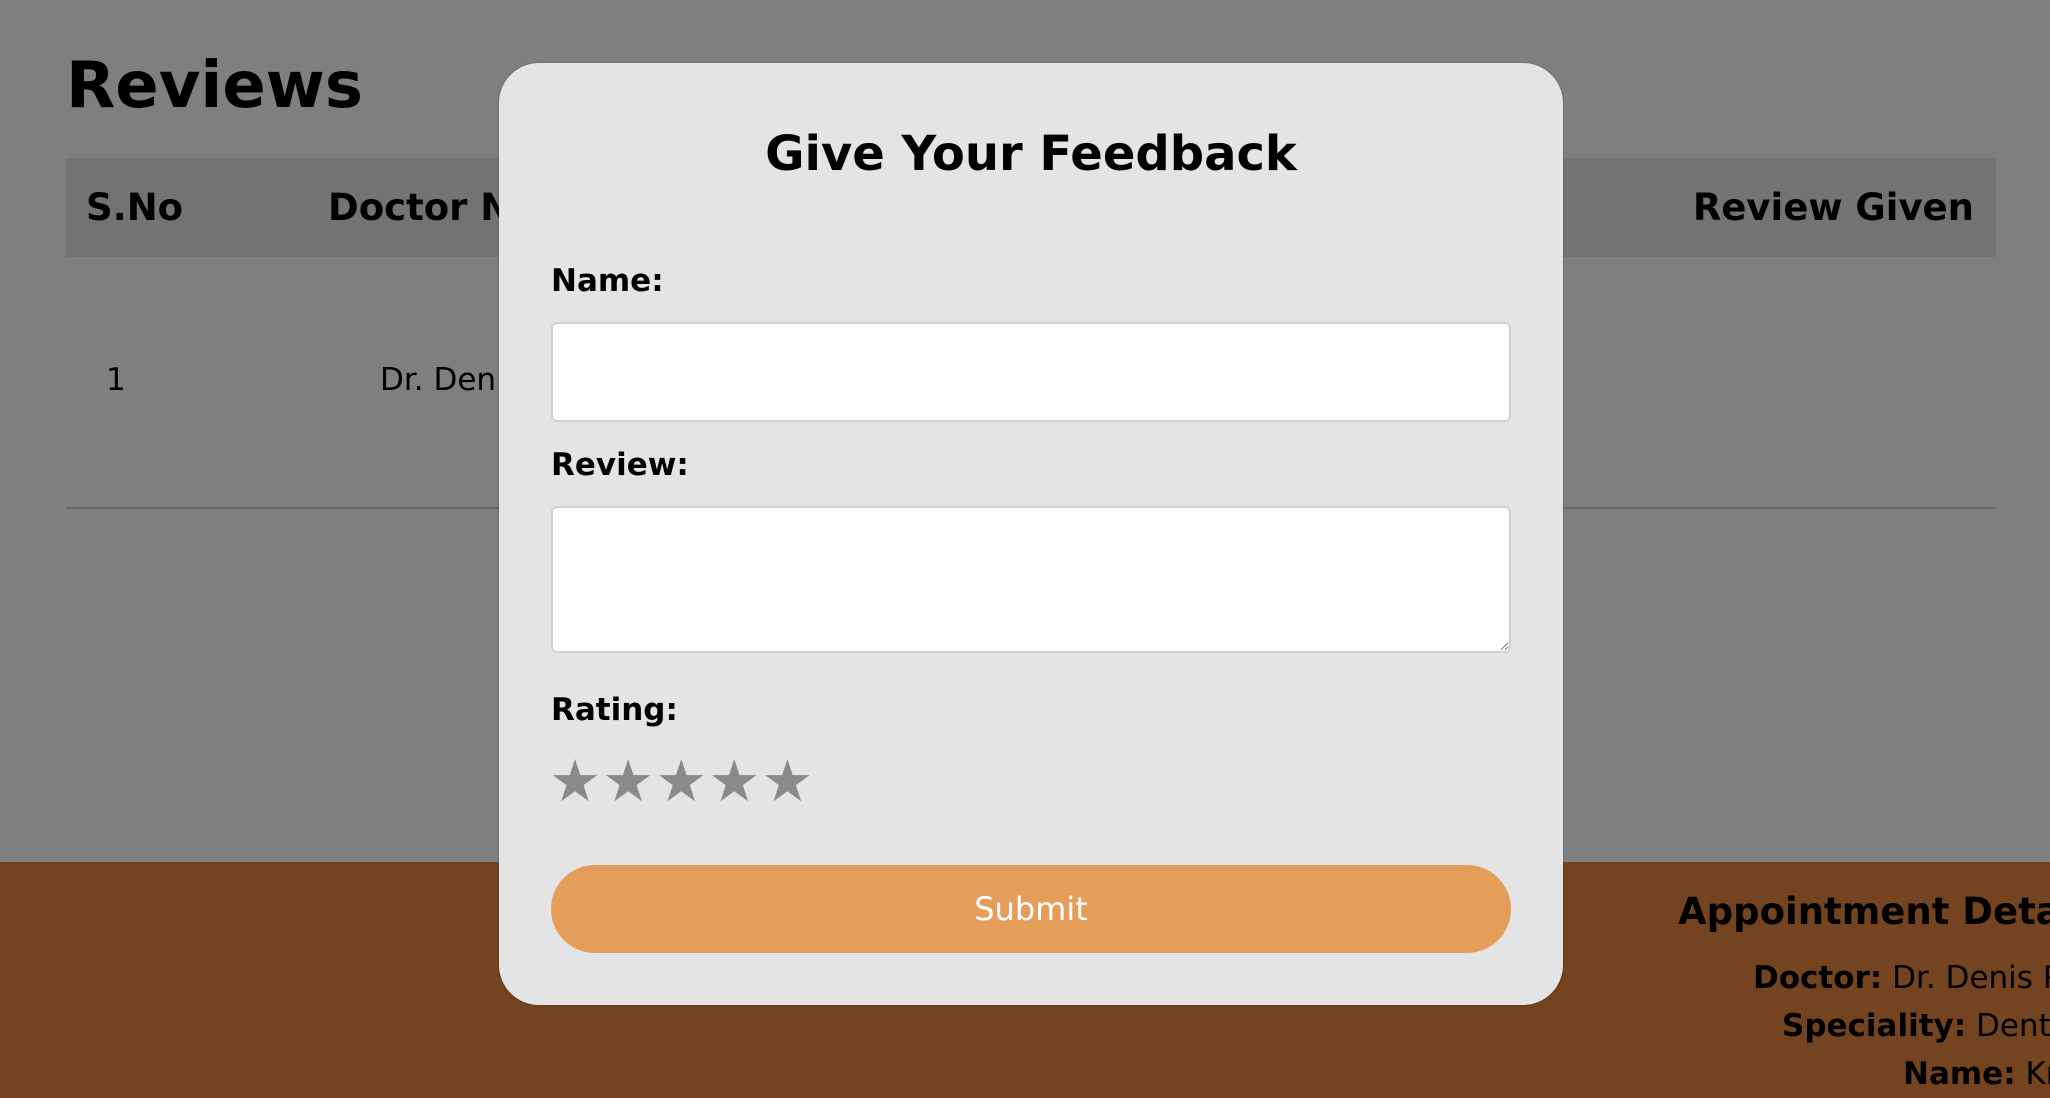 This screenshot has width=2050, height=1098. I want to click on submit-button: Submit, so click(1031, 909).